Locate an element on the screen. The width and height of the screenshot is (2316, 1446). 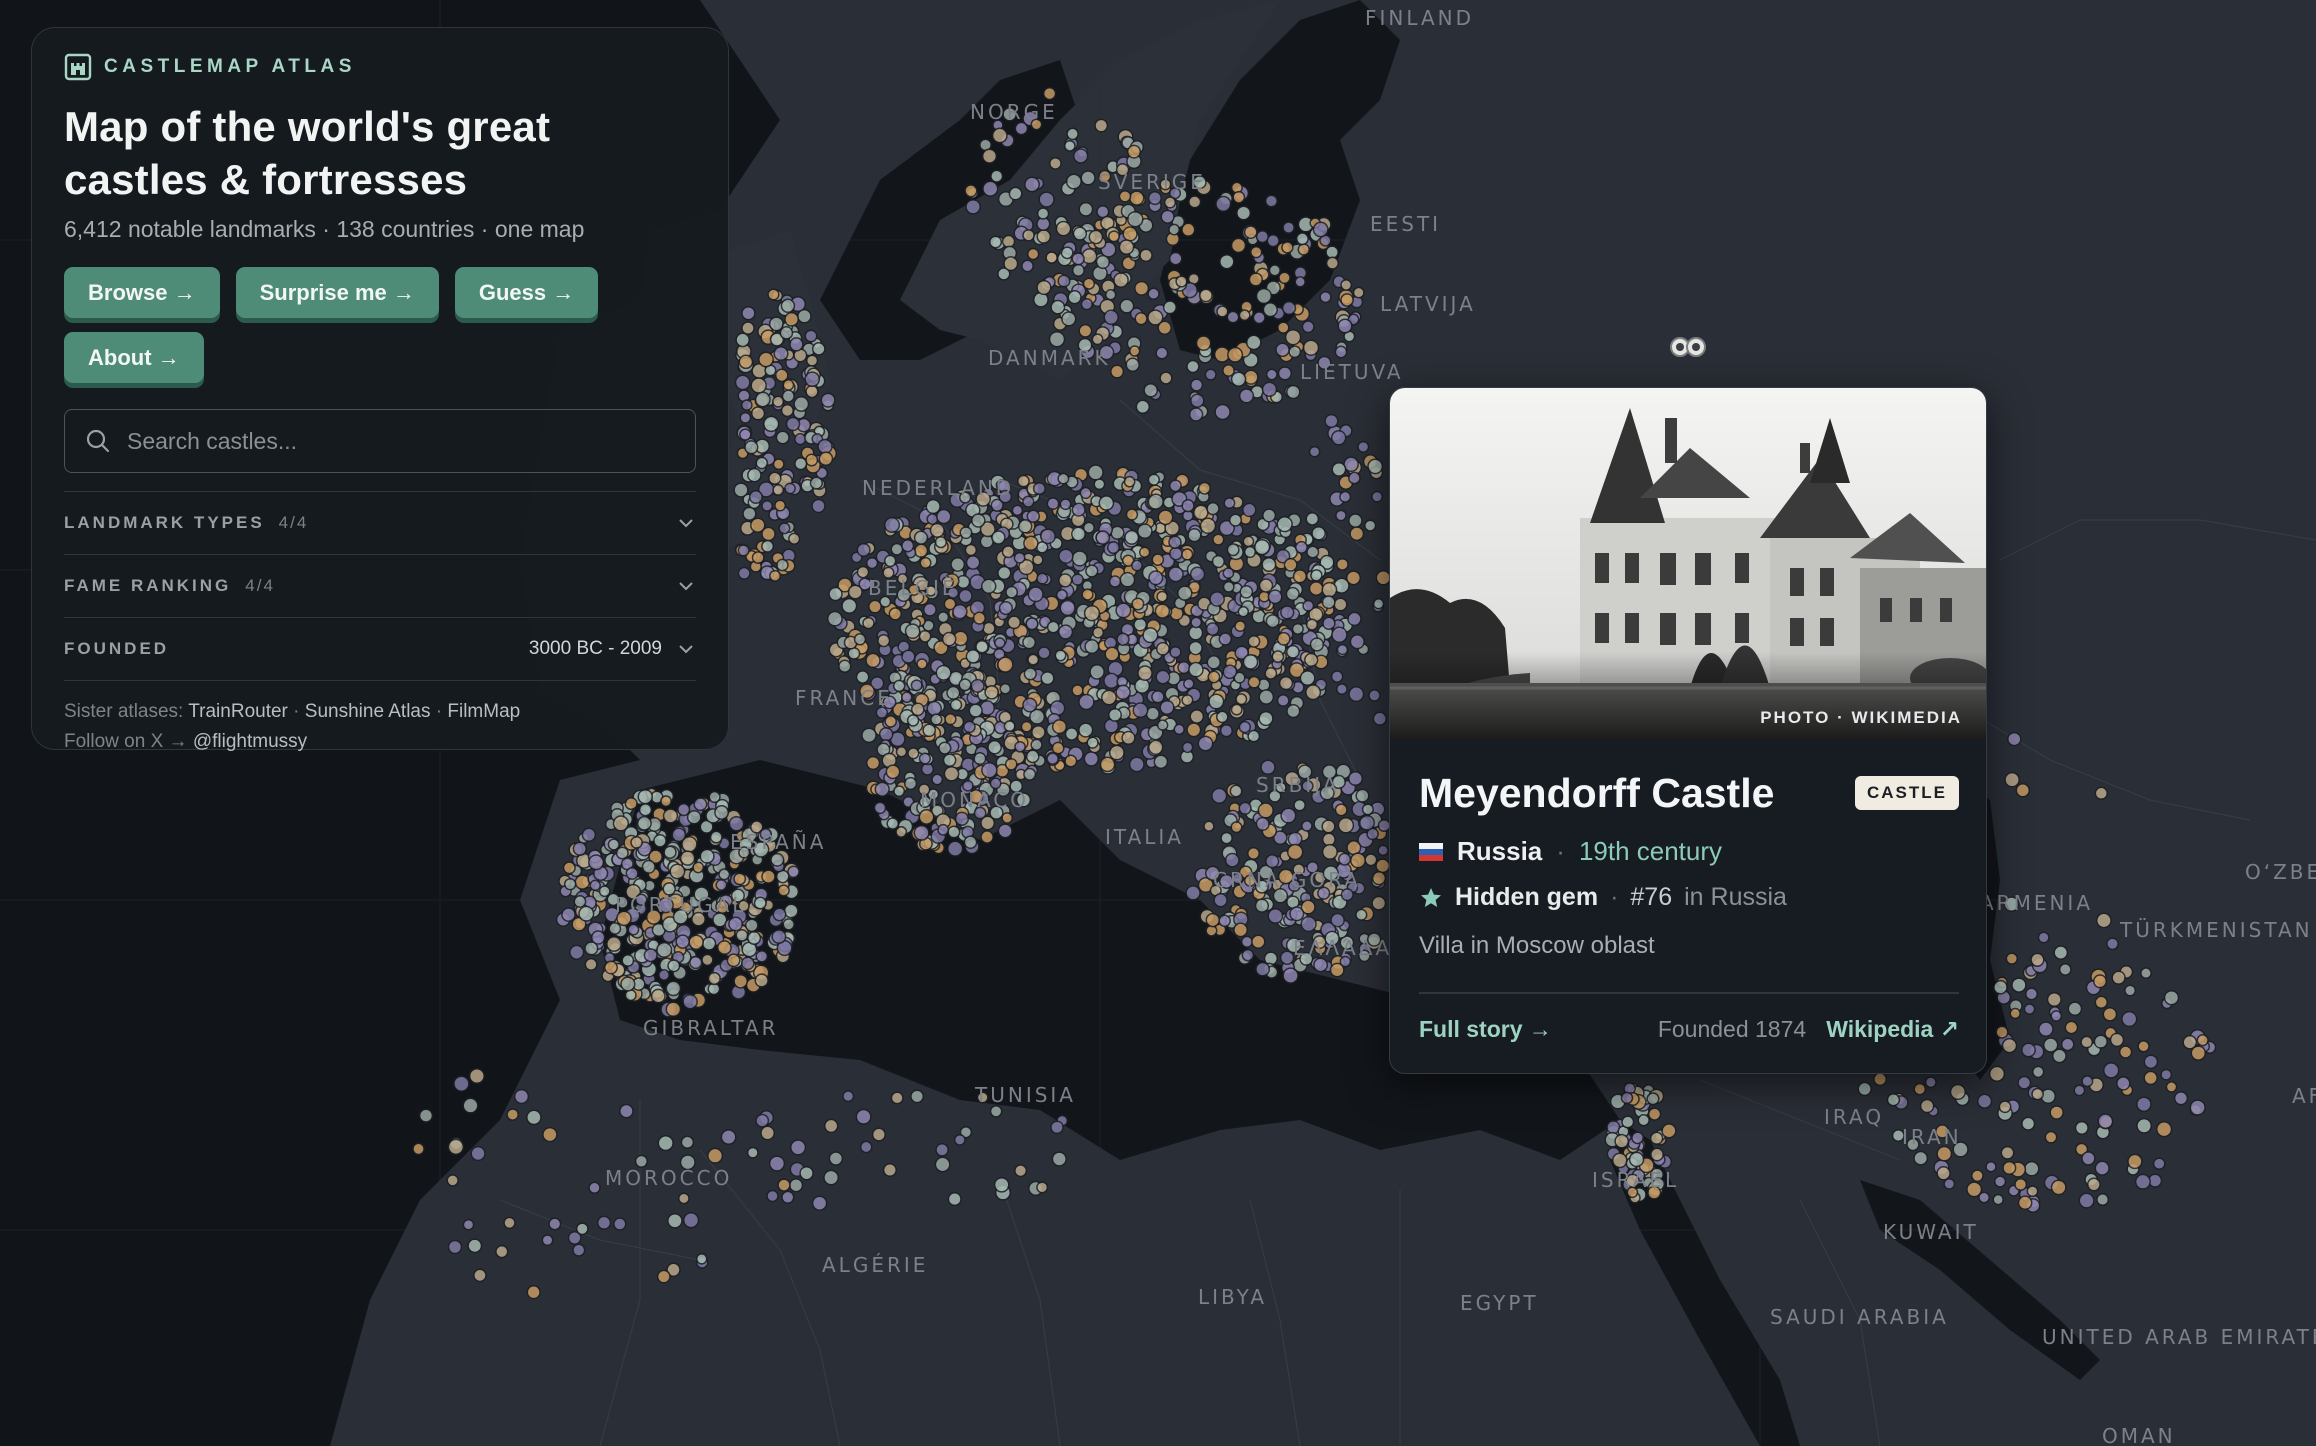
surprise-me-button: Surprise me → is located at coordinates (337, 292).